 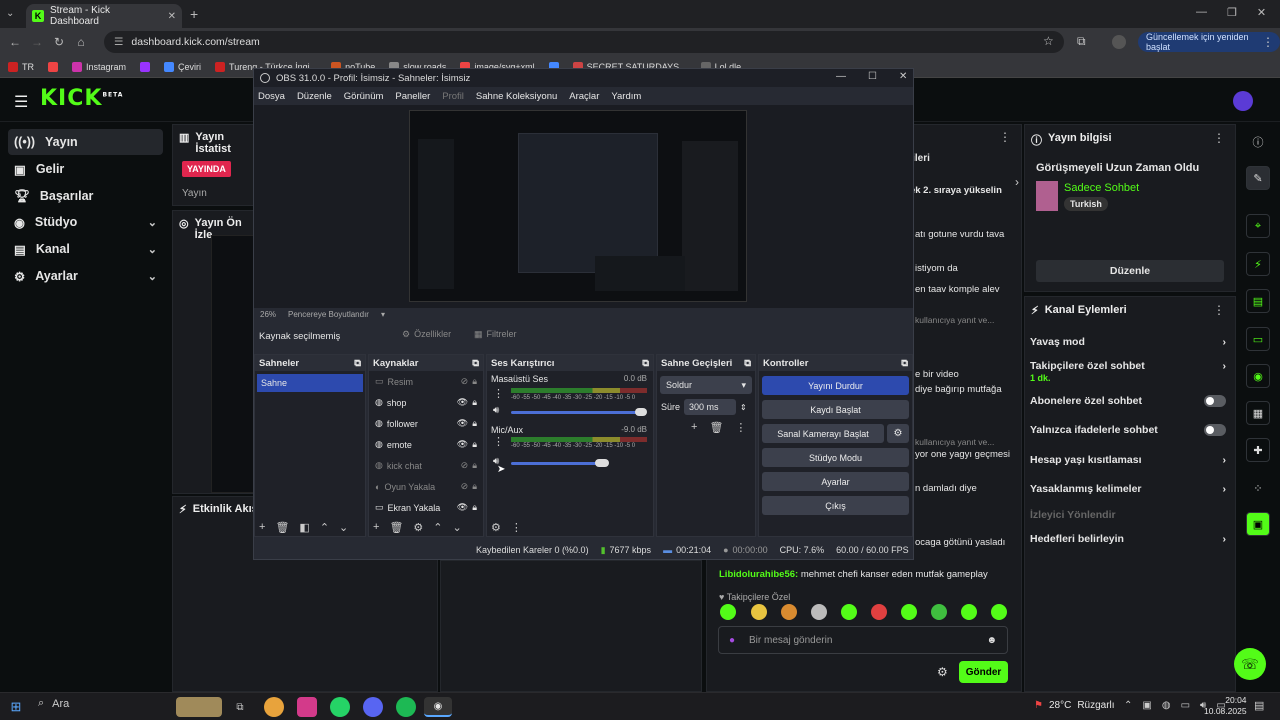 What do you see at coordinates (841, 76) in the screenshot?
I see `minimize-icon: —` at bounding box center [841, 76].